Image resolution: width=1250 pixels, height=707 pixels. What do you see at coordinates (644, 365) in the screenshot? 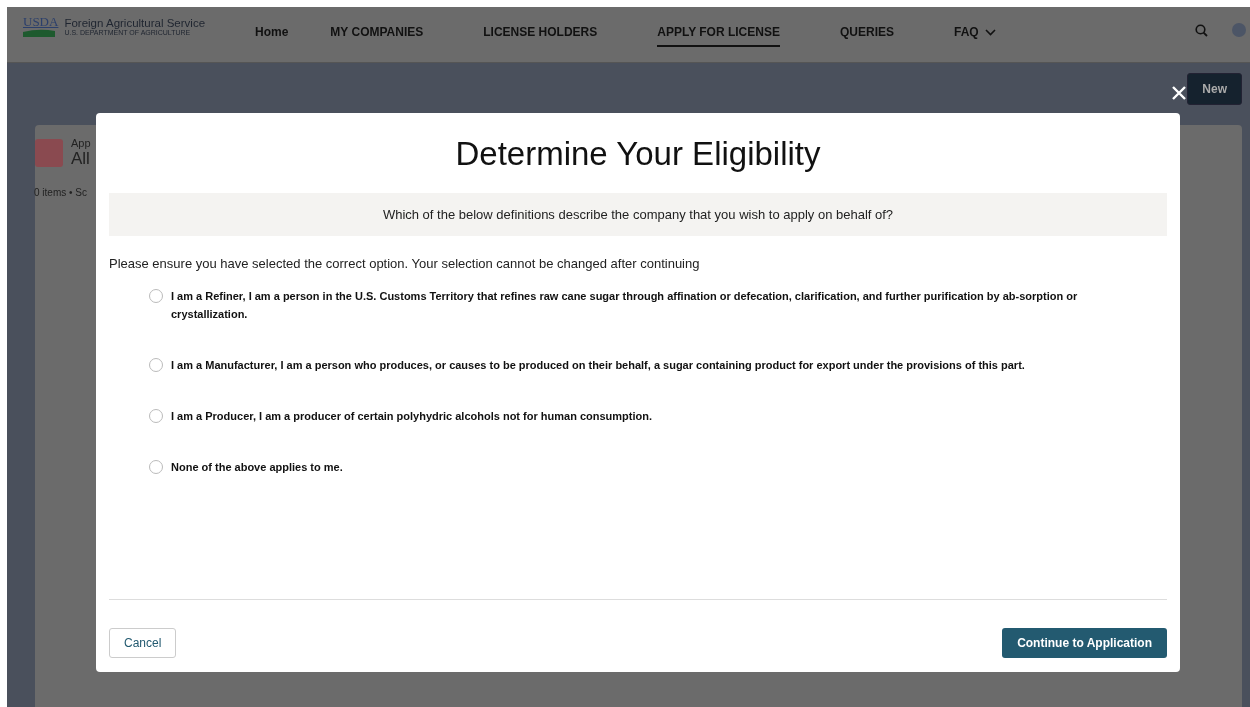
I see `option-label: I am a Manufacturer, I am a person who produces, or causes to be produced on their behalf, a sugar containing product for export under the provisions of this part.` at bounding box center [644, 365].